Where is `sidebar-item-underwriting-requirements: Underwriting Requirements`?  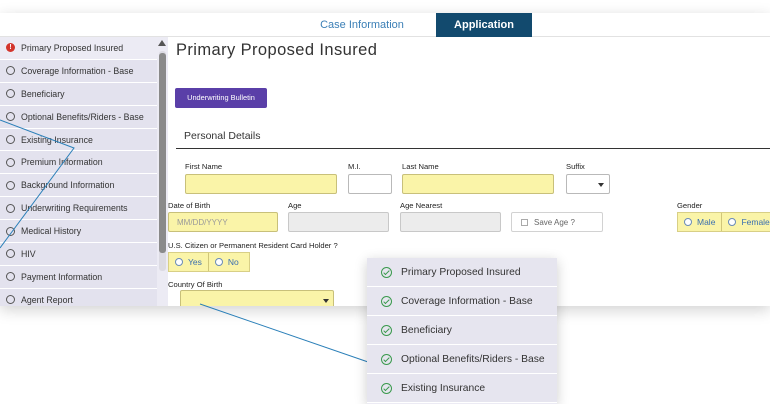 sidebar-item-underwriting-requirements: Underwriting Requirements is located at coordinates (78, 209).